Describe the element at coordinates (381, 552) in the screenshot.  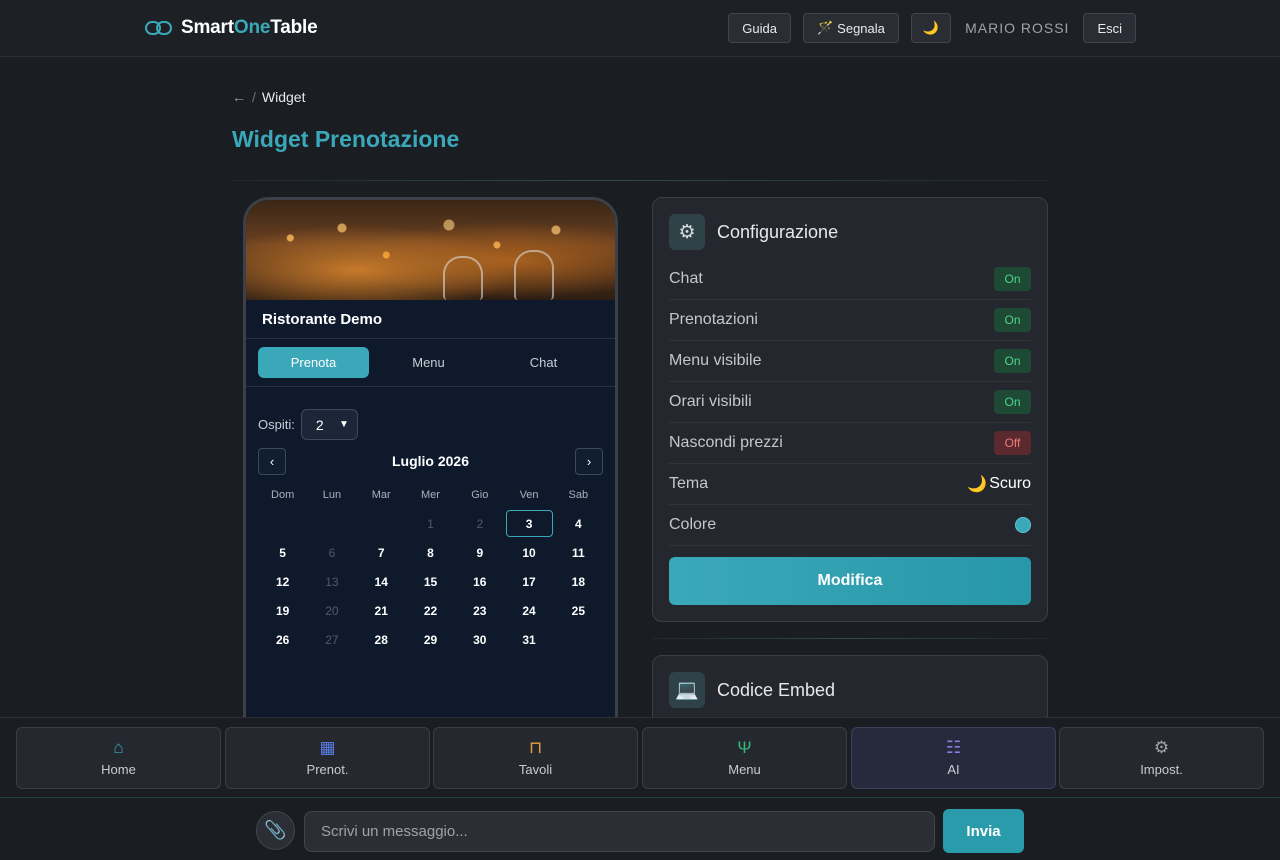
I see `calendar-day: 7` at that location.